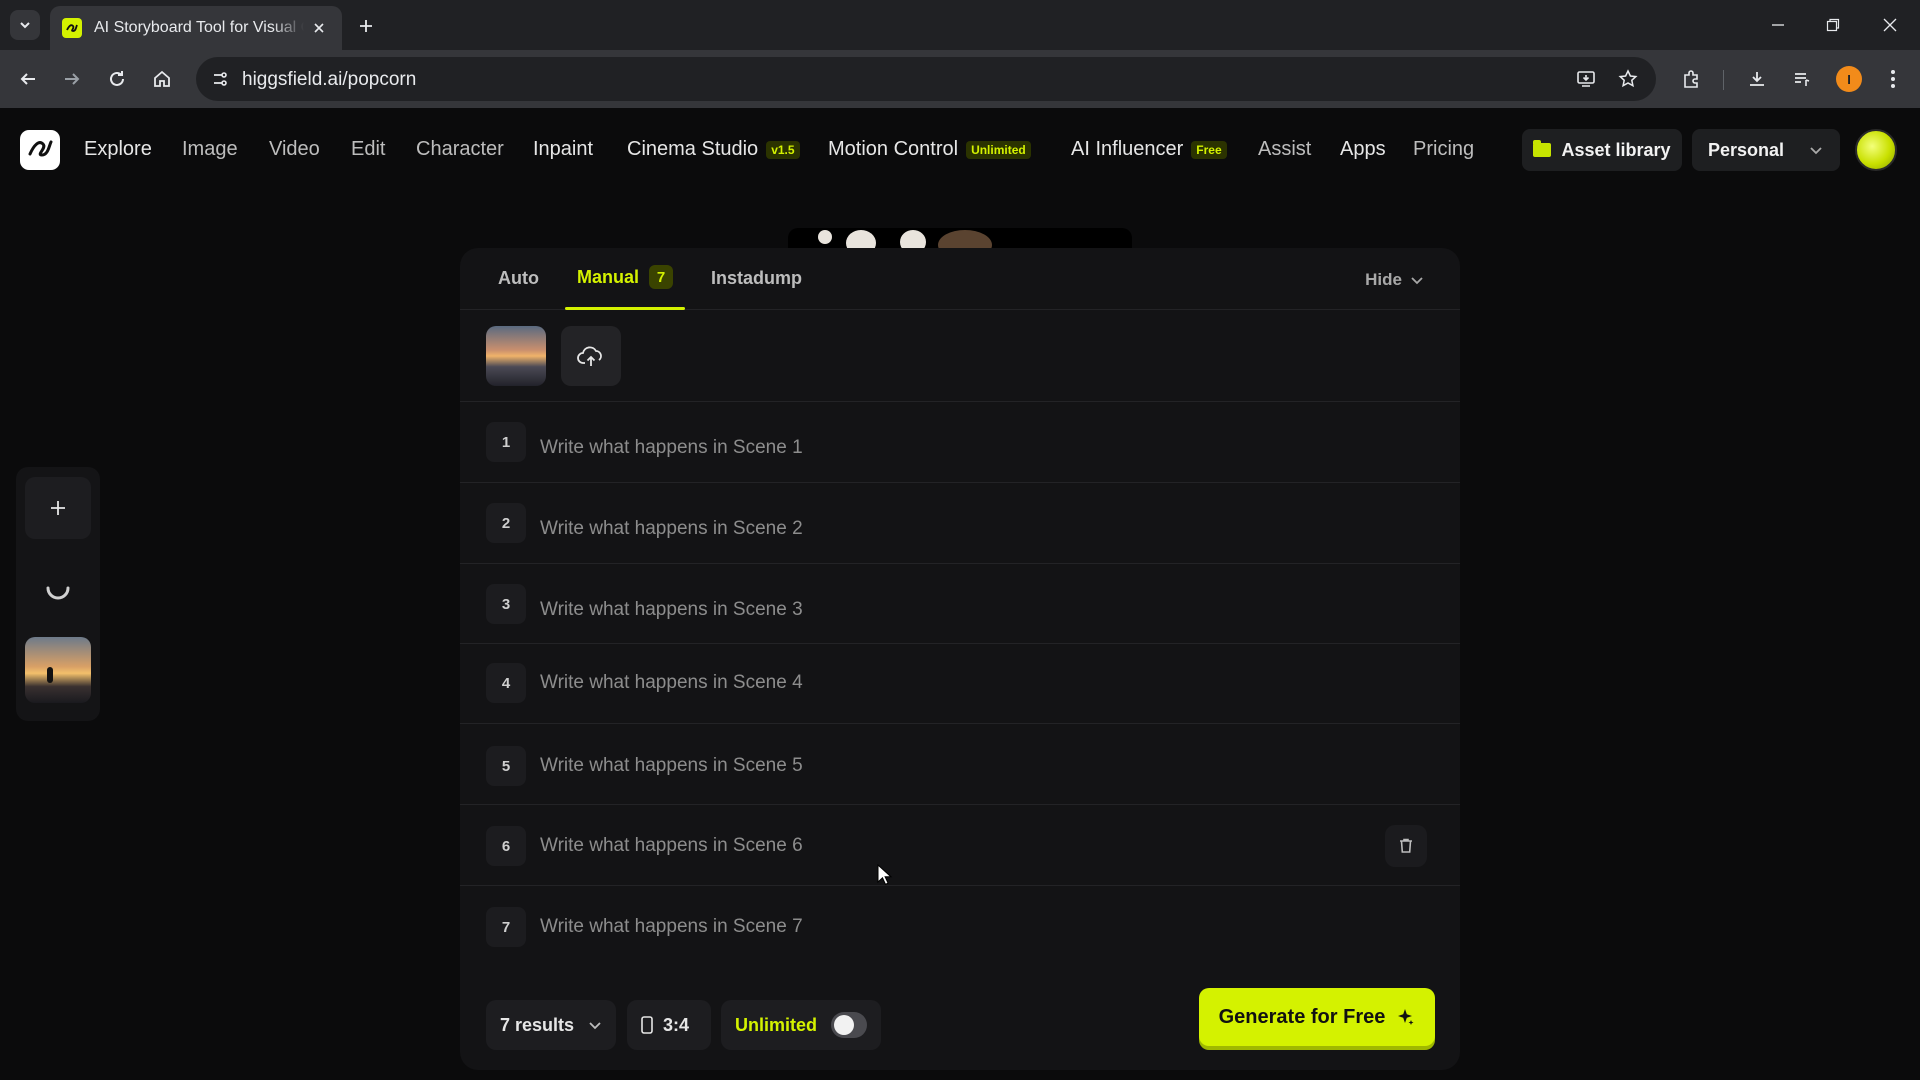 This screenshot has height=1080, width=1920. What do you see at coordinates (1766, 150) in the screenshot?
I see `workspace-select: Personal` at bounding box center [1766, 150].